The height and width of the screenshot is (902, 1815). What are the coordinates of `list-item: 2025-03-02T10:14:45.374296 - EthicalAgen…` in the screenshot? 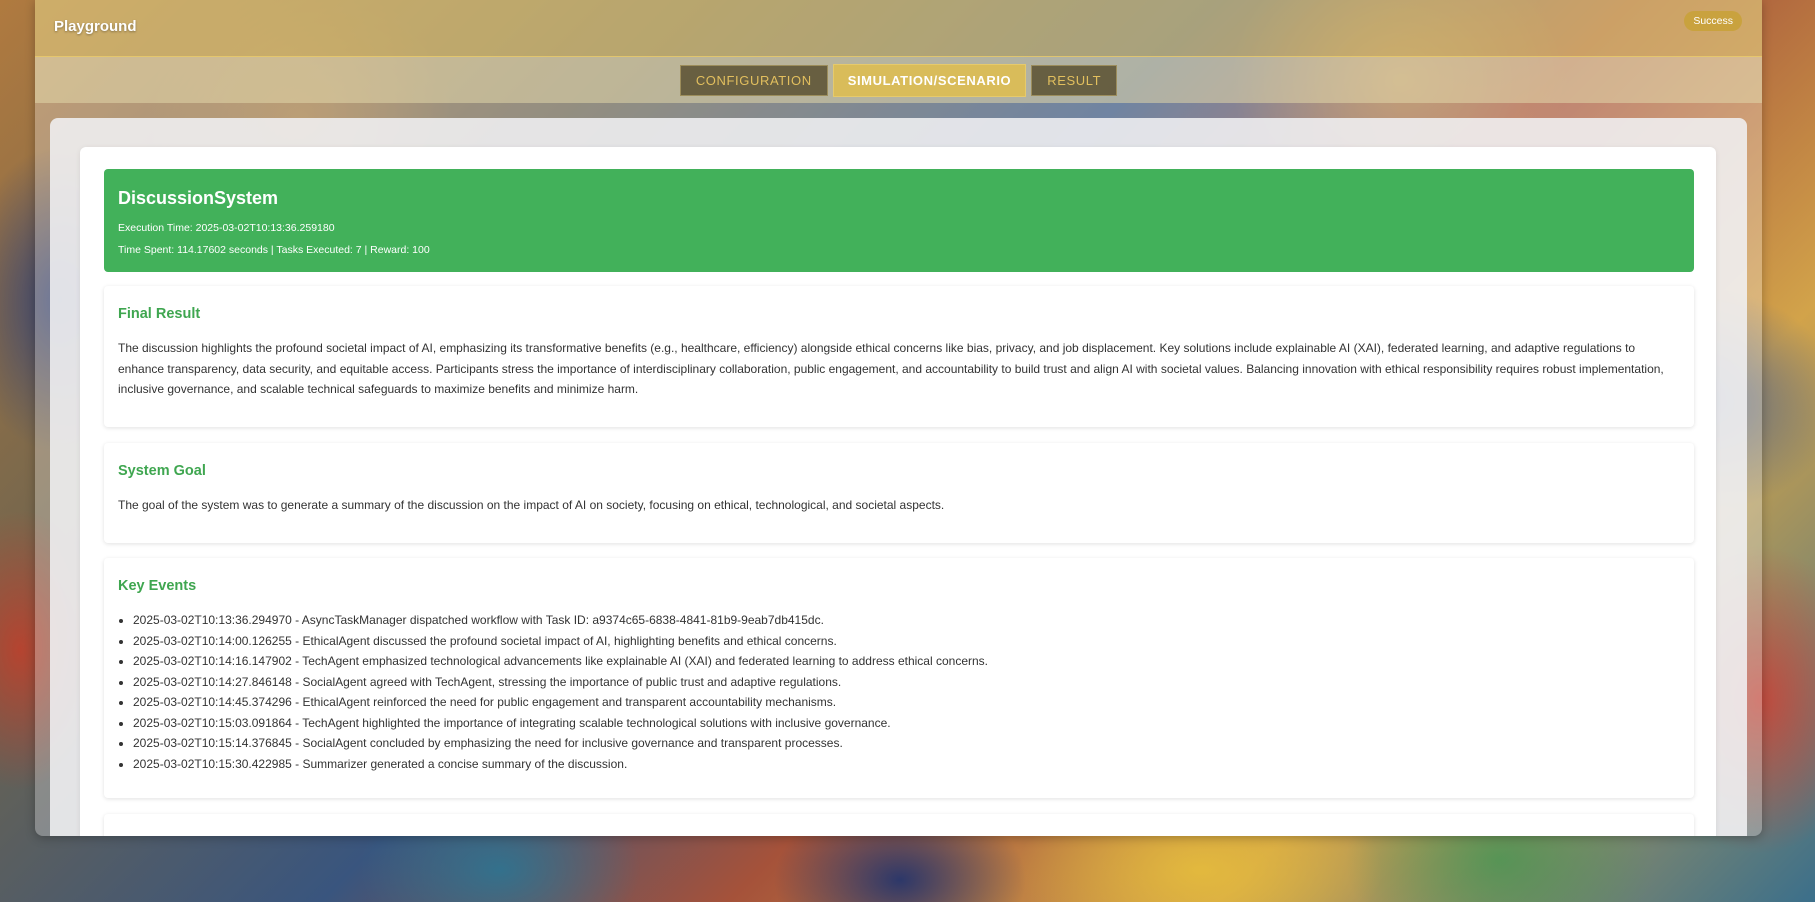 It's located at (906, 702).